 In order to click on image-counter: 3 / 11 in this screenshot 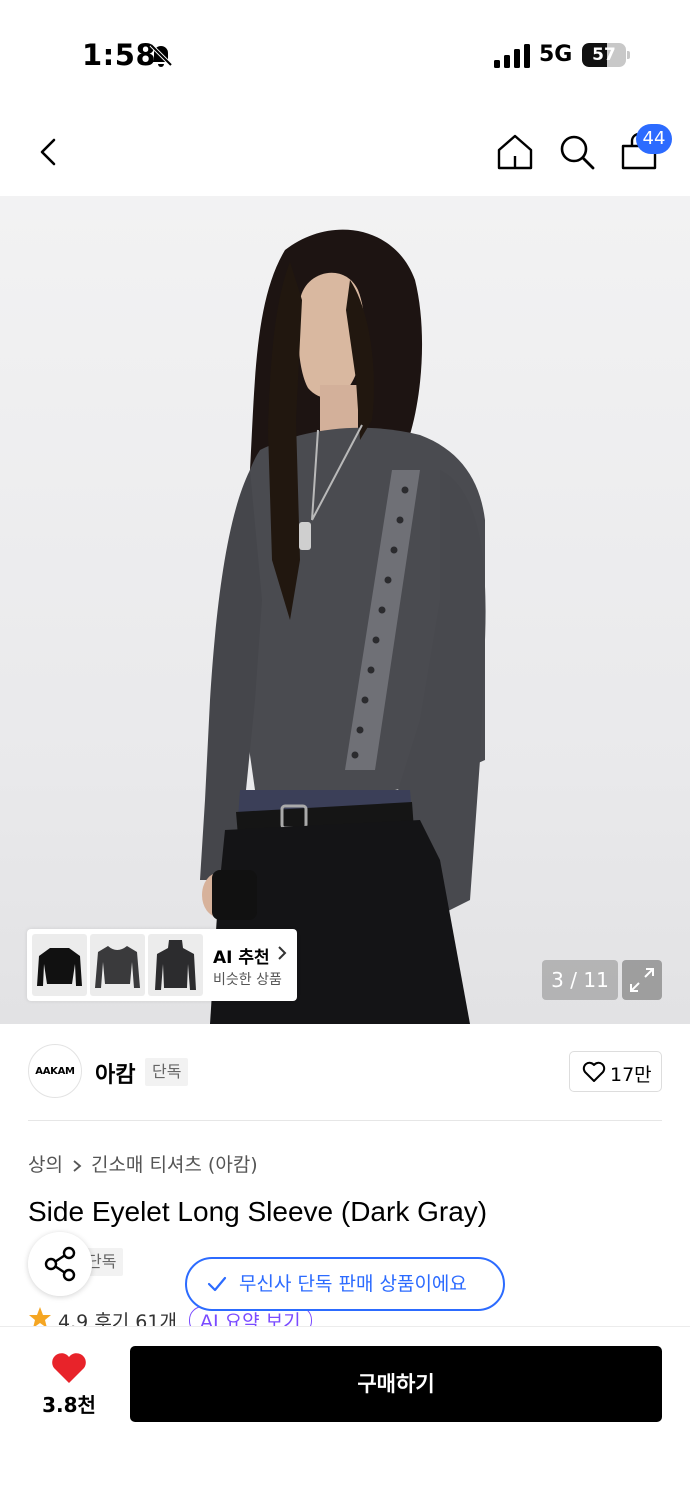, I will do `click(580, 980)`.